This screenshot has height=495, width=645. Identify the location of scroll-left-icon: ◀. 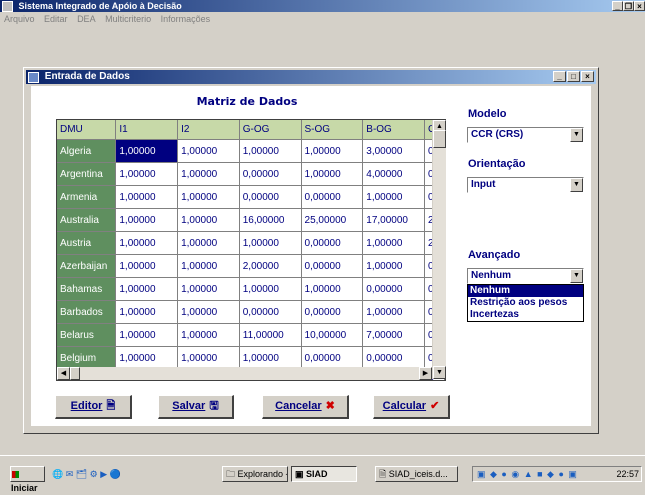
(63, 373).